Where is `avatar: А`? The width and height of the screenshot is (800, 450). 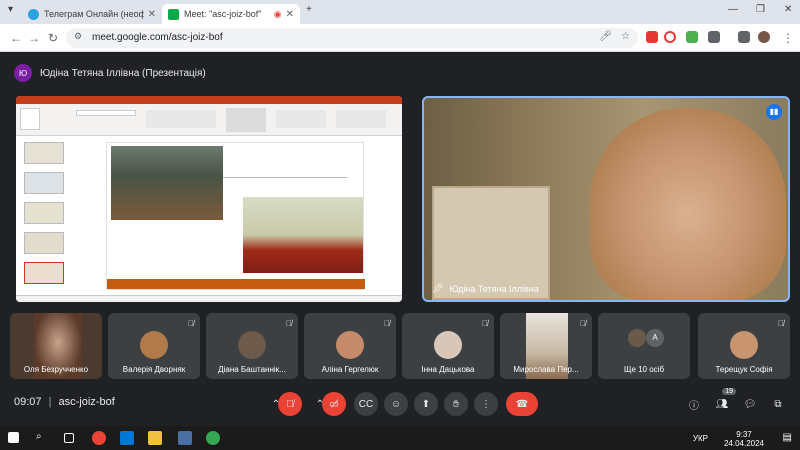 avatar: А is located at coordinates (655, 338).